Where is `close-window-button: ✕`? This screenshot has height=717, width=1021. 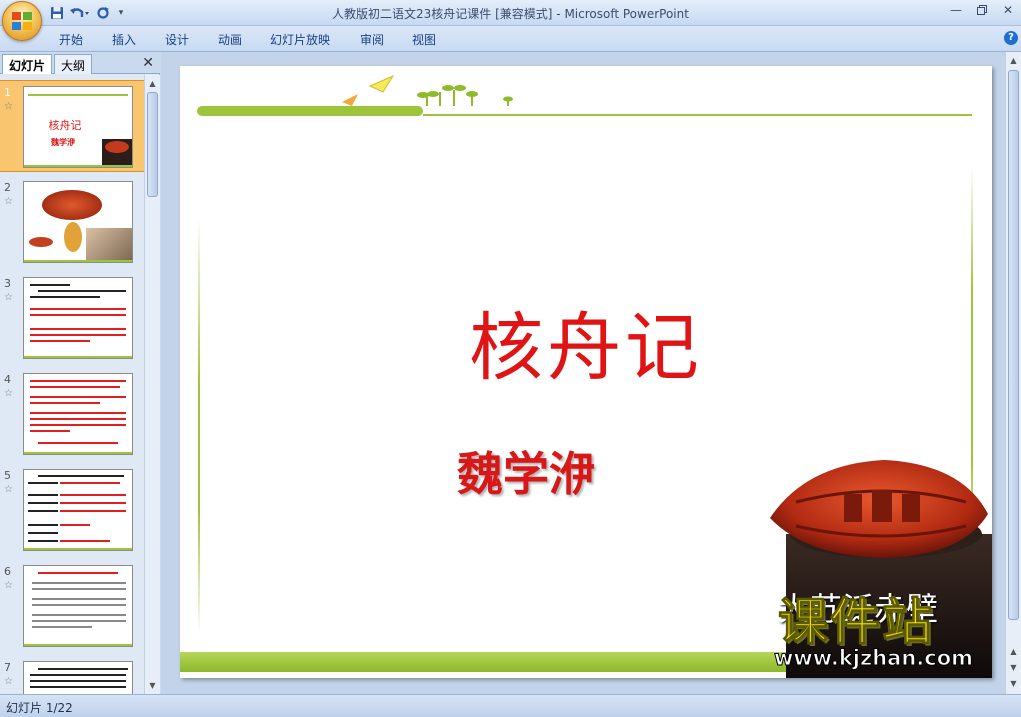
close-window-button: ✕ is located at coordinates (1008, 10).